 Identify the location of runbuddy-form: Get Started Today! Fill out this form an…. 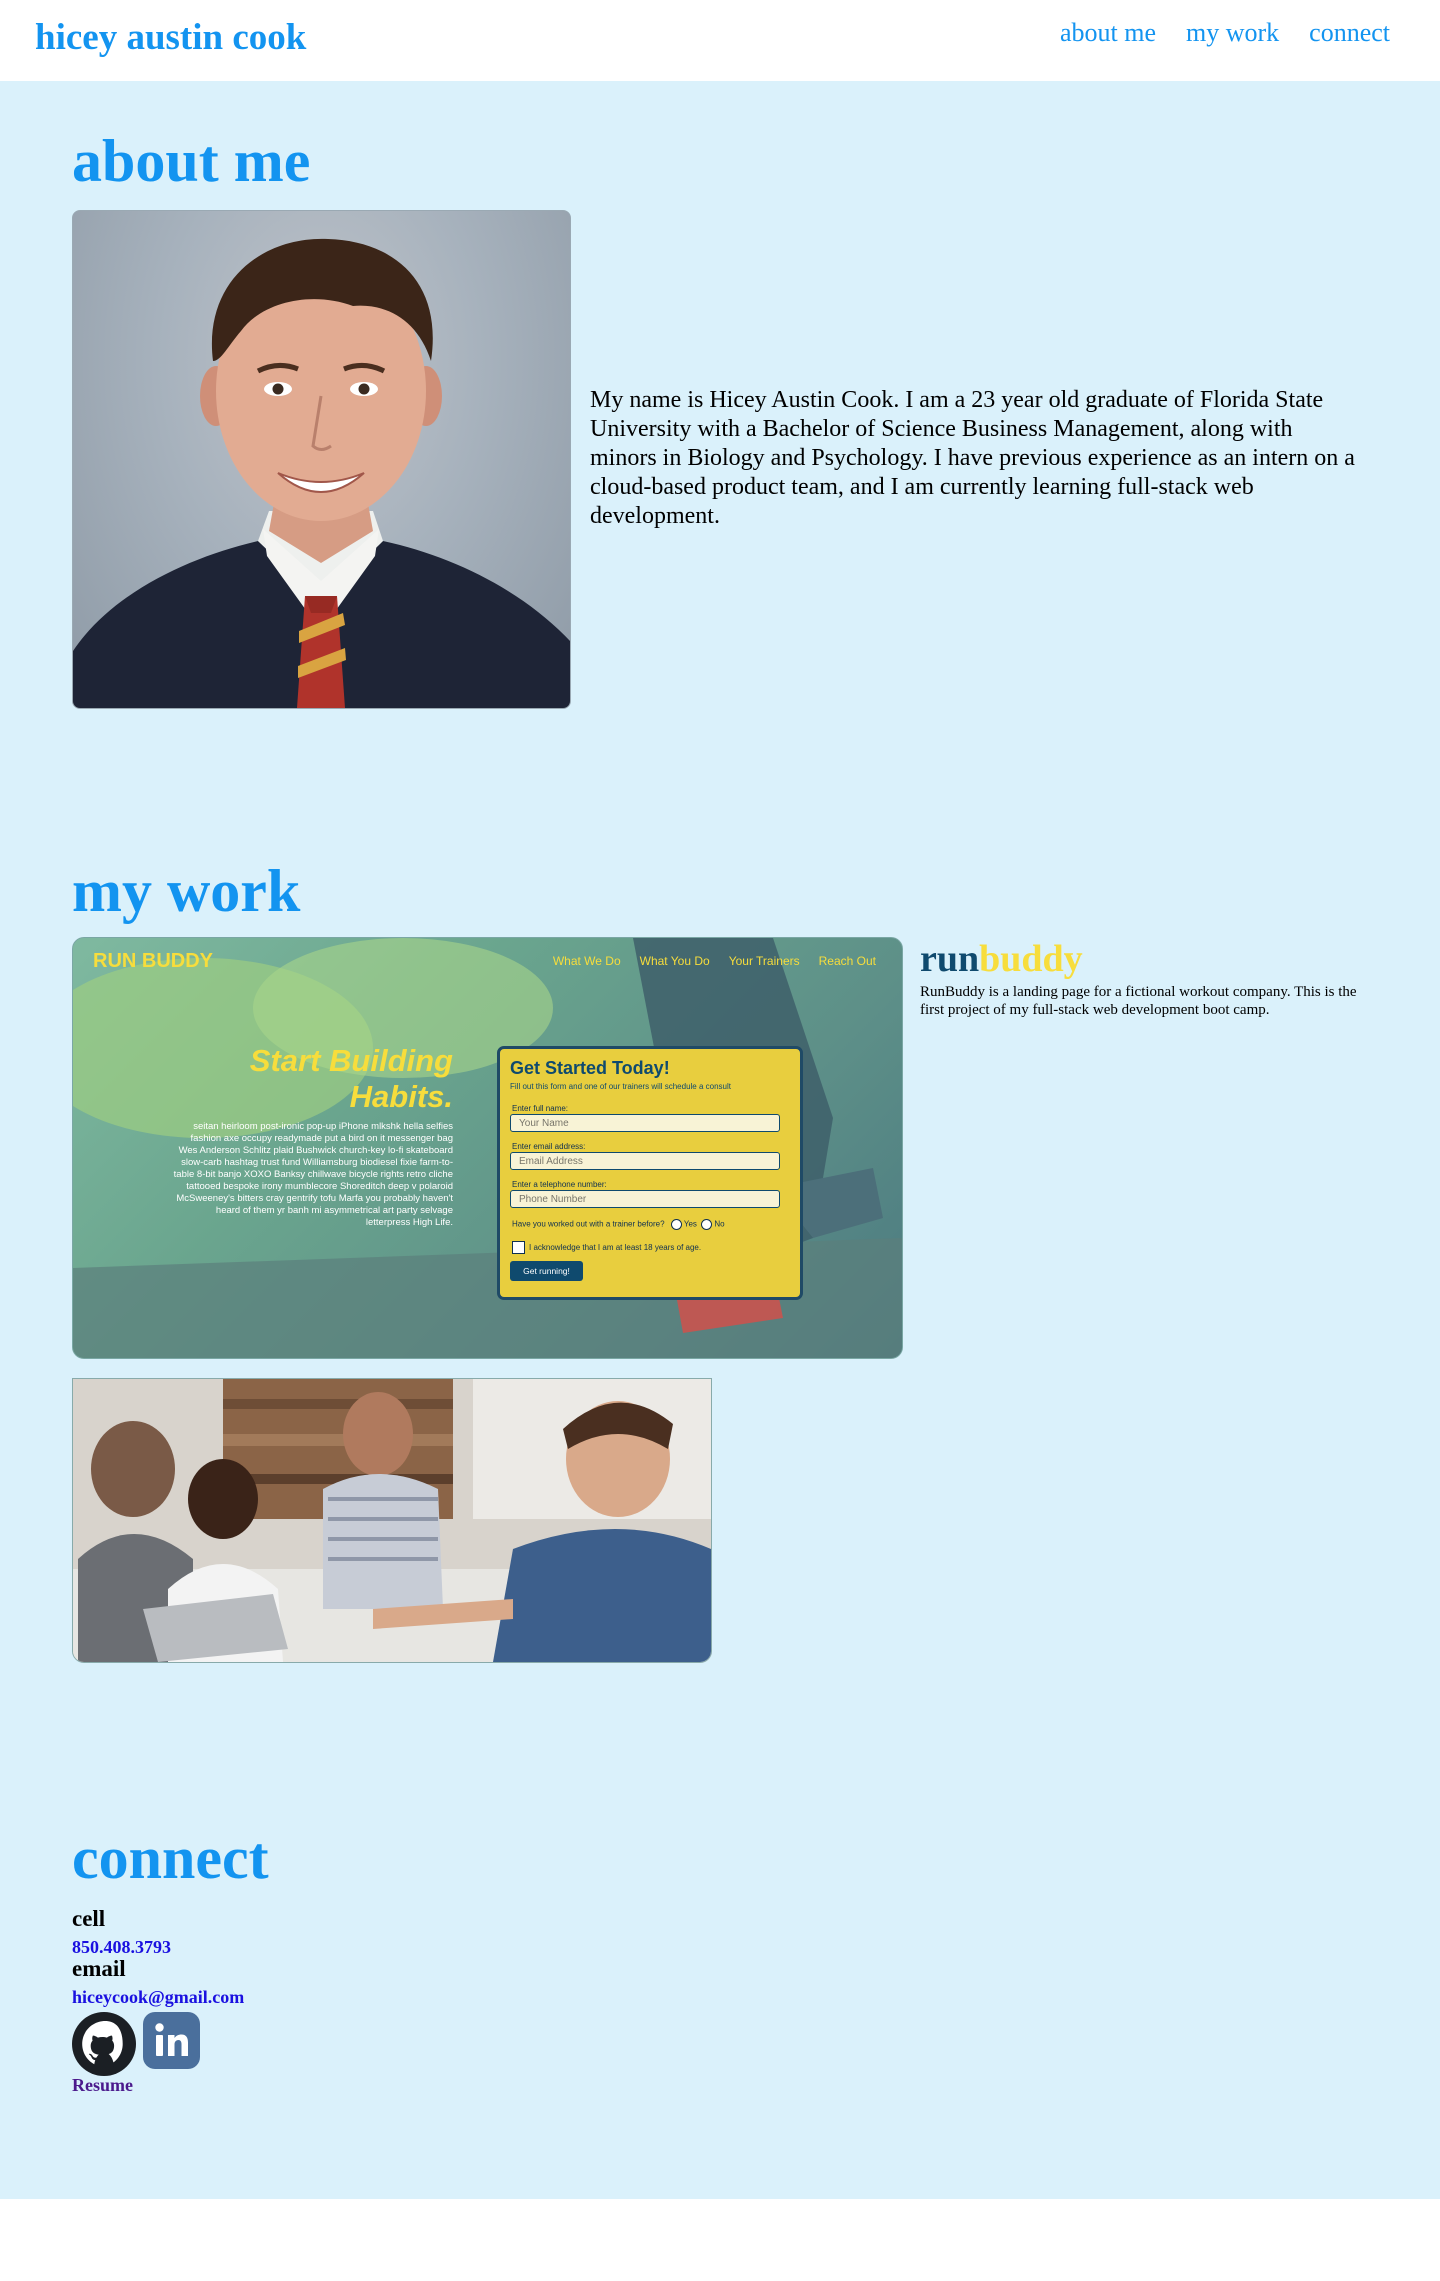
(650, 1173).